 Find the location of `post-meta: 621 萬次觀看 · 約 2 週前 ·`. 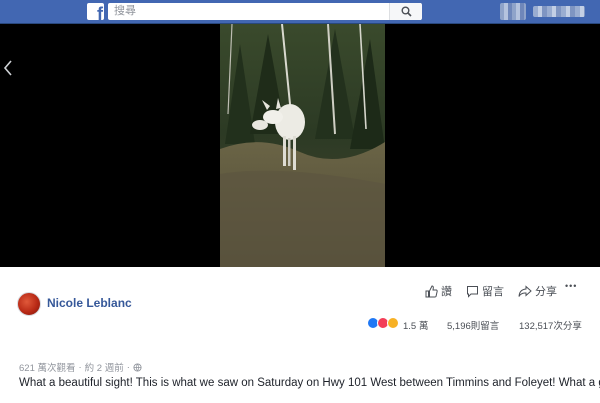

post-meta: 621 萬次觀看 · 約 2 週前 · is located at coordinates (80, 367).